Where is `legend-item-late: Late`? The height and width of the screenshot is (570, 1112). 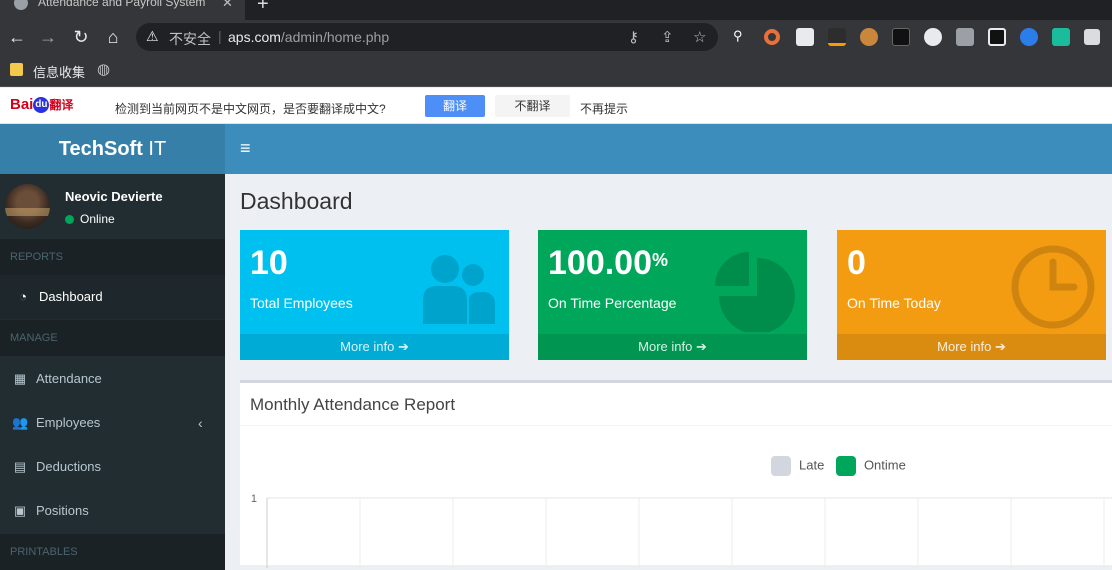
legend-item-late: Late is located at coordinates (797, 466).